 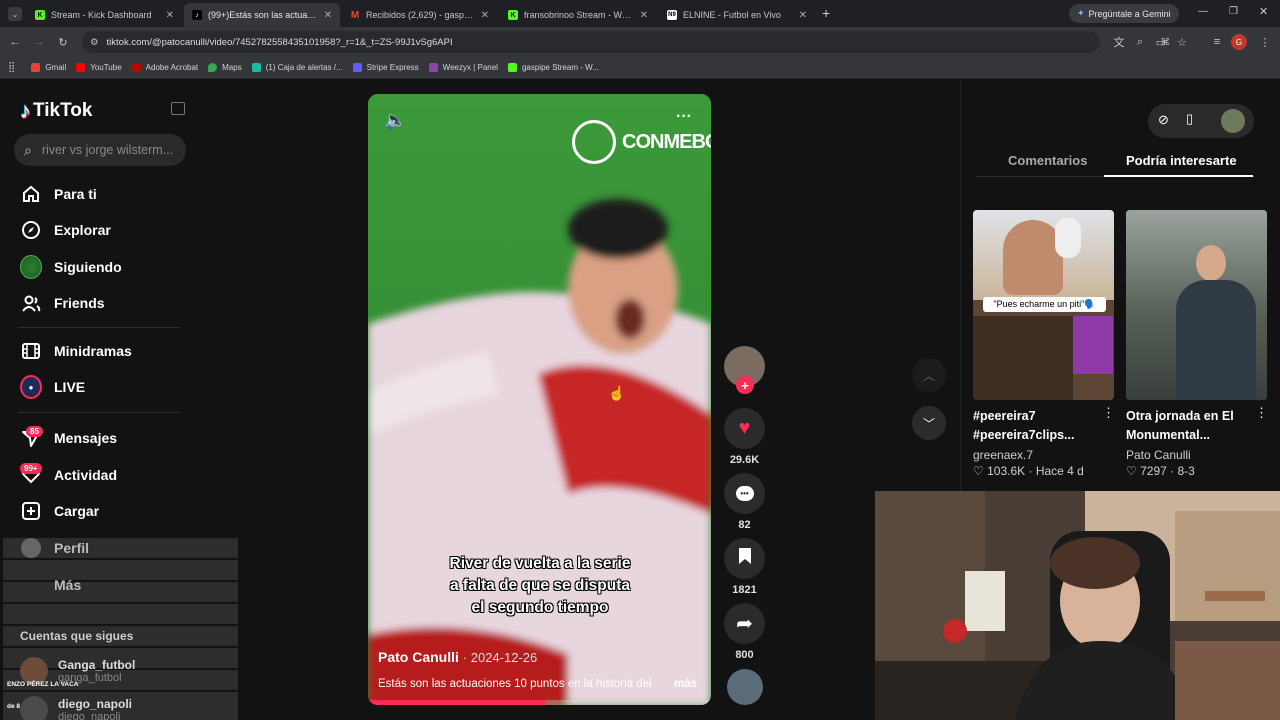 What do you see at coordinates (59, 511) in the screenshot?
I see `nav-cargar: Cargar` at bounding box center [59, 511].